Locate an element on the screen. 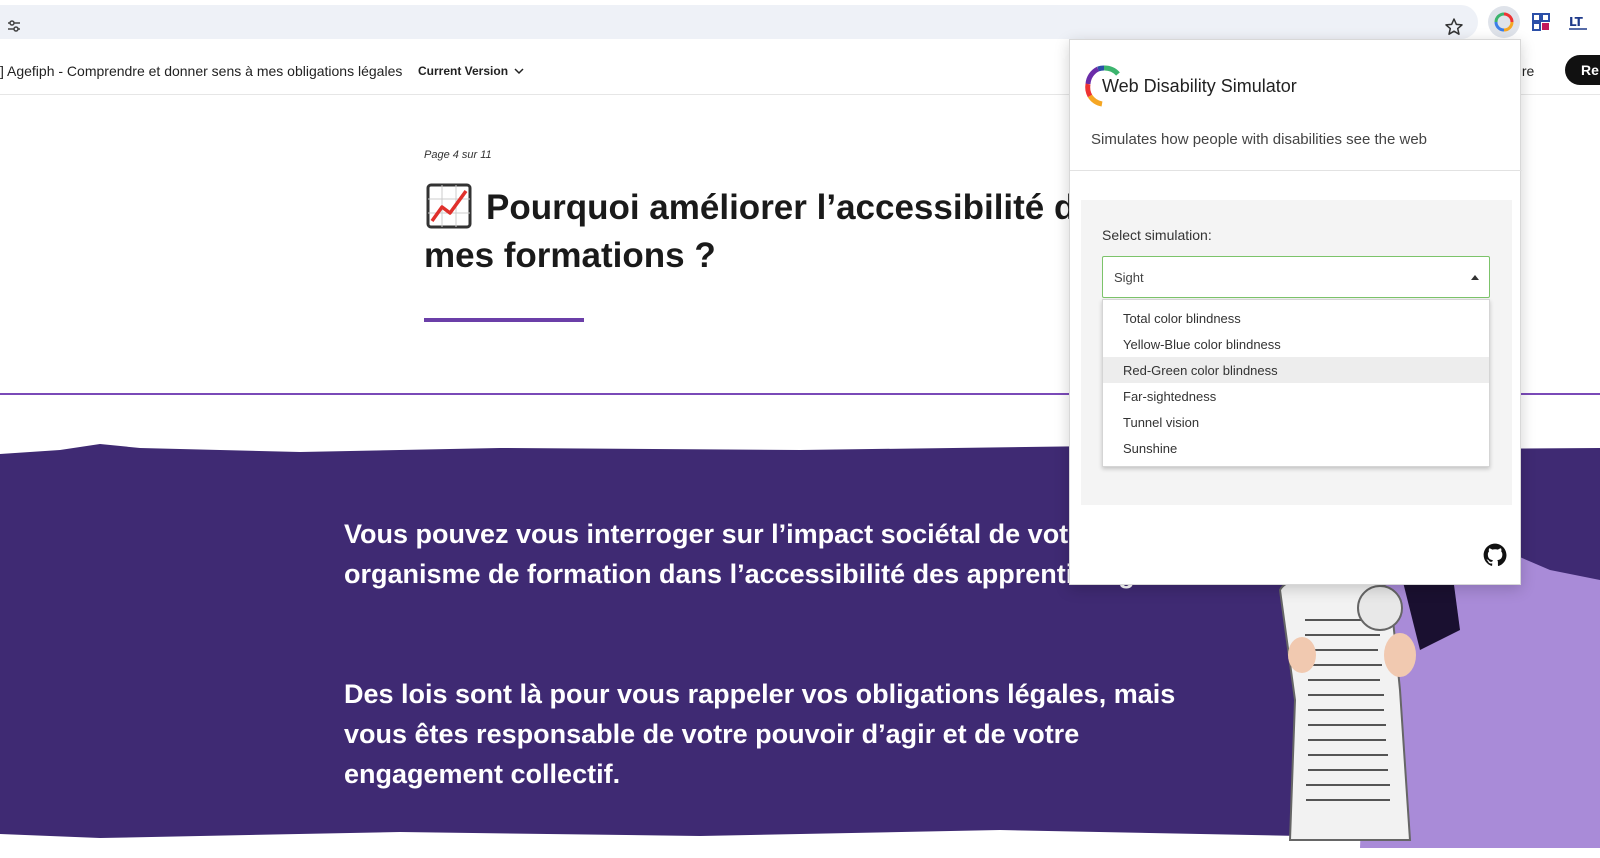 The height and width of the screenshot is (858, 1600). svg-text: LT is located at coordinates (1576, 22).